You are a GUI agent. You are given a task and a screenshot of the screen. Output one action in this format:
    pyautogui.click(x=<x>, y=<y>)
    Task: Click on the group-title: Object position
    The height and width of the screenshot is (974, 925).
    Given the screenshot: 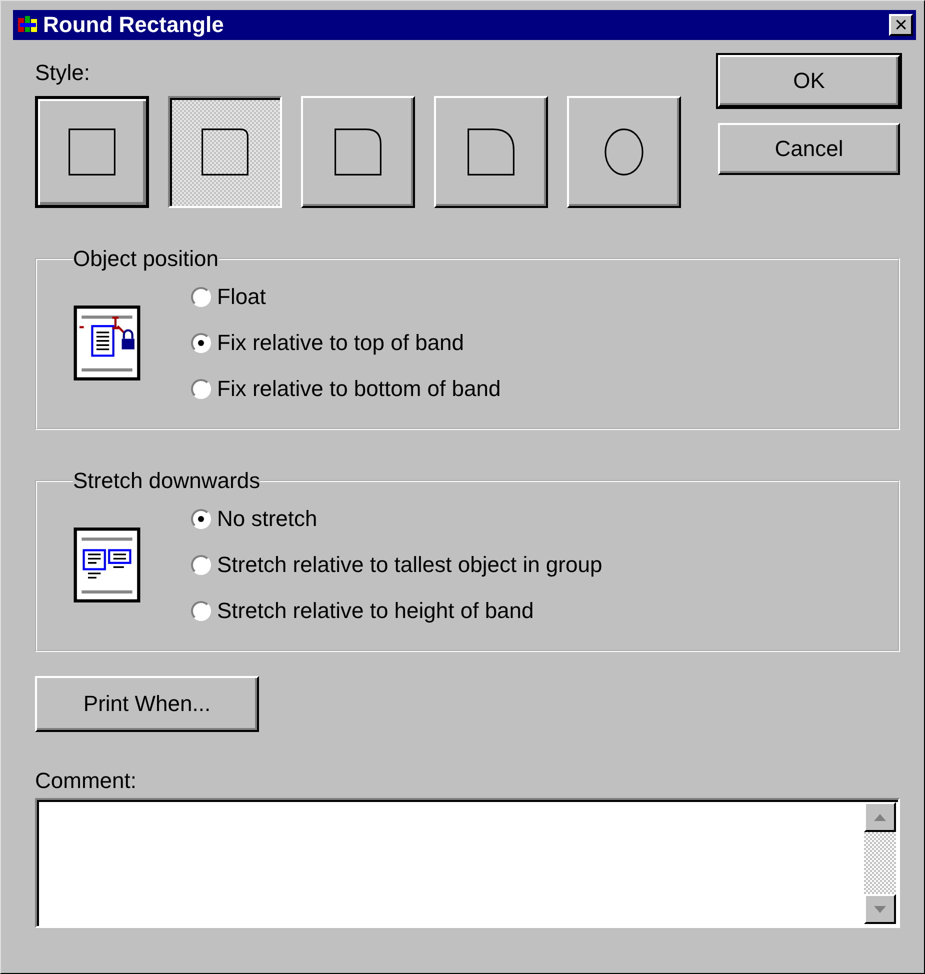 What is the action you would take?
    pyautogui.click(x=146, y=259)
    